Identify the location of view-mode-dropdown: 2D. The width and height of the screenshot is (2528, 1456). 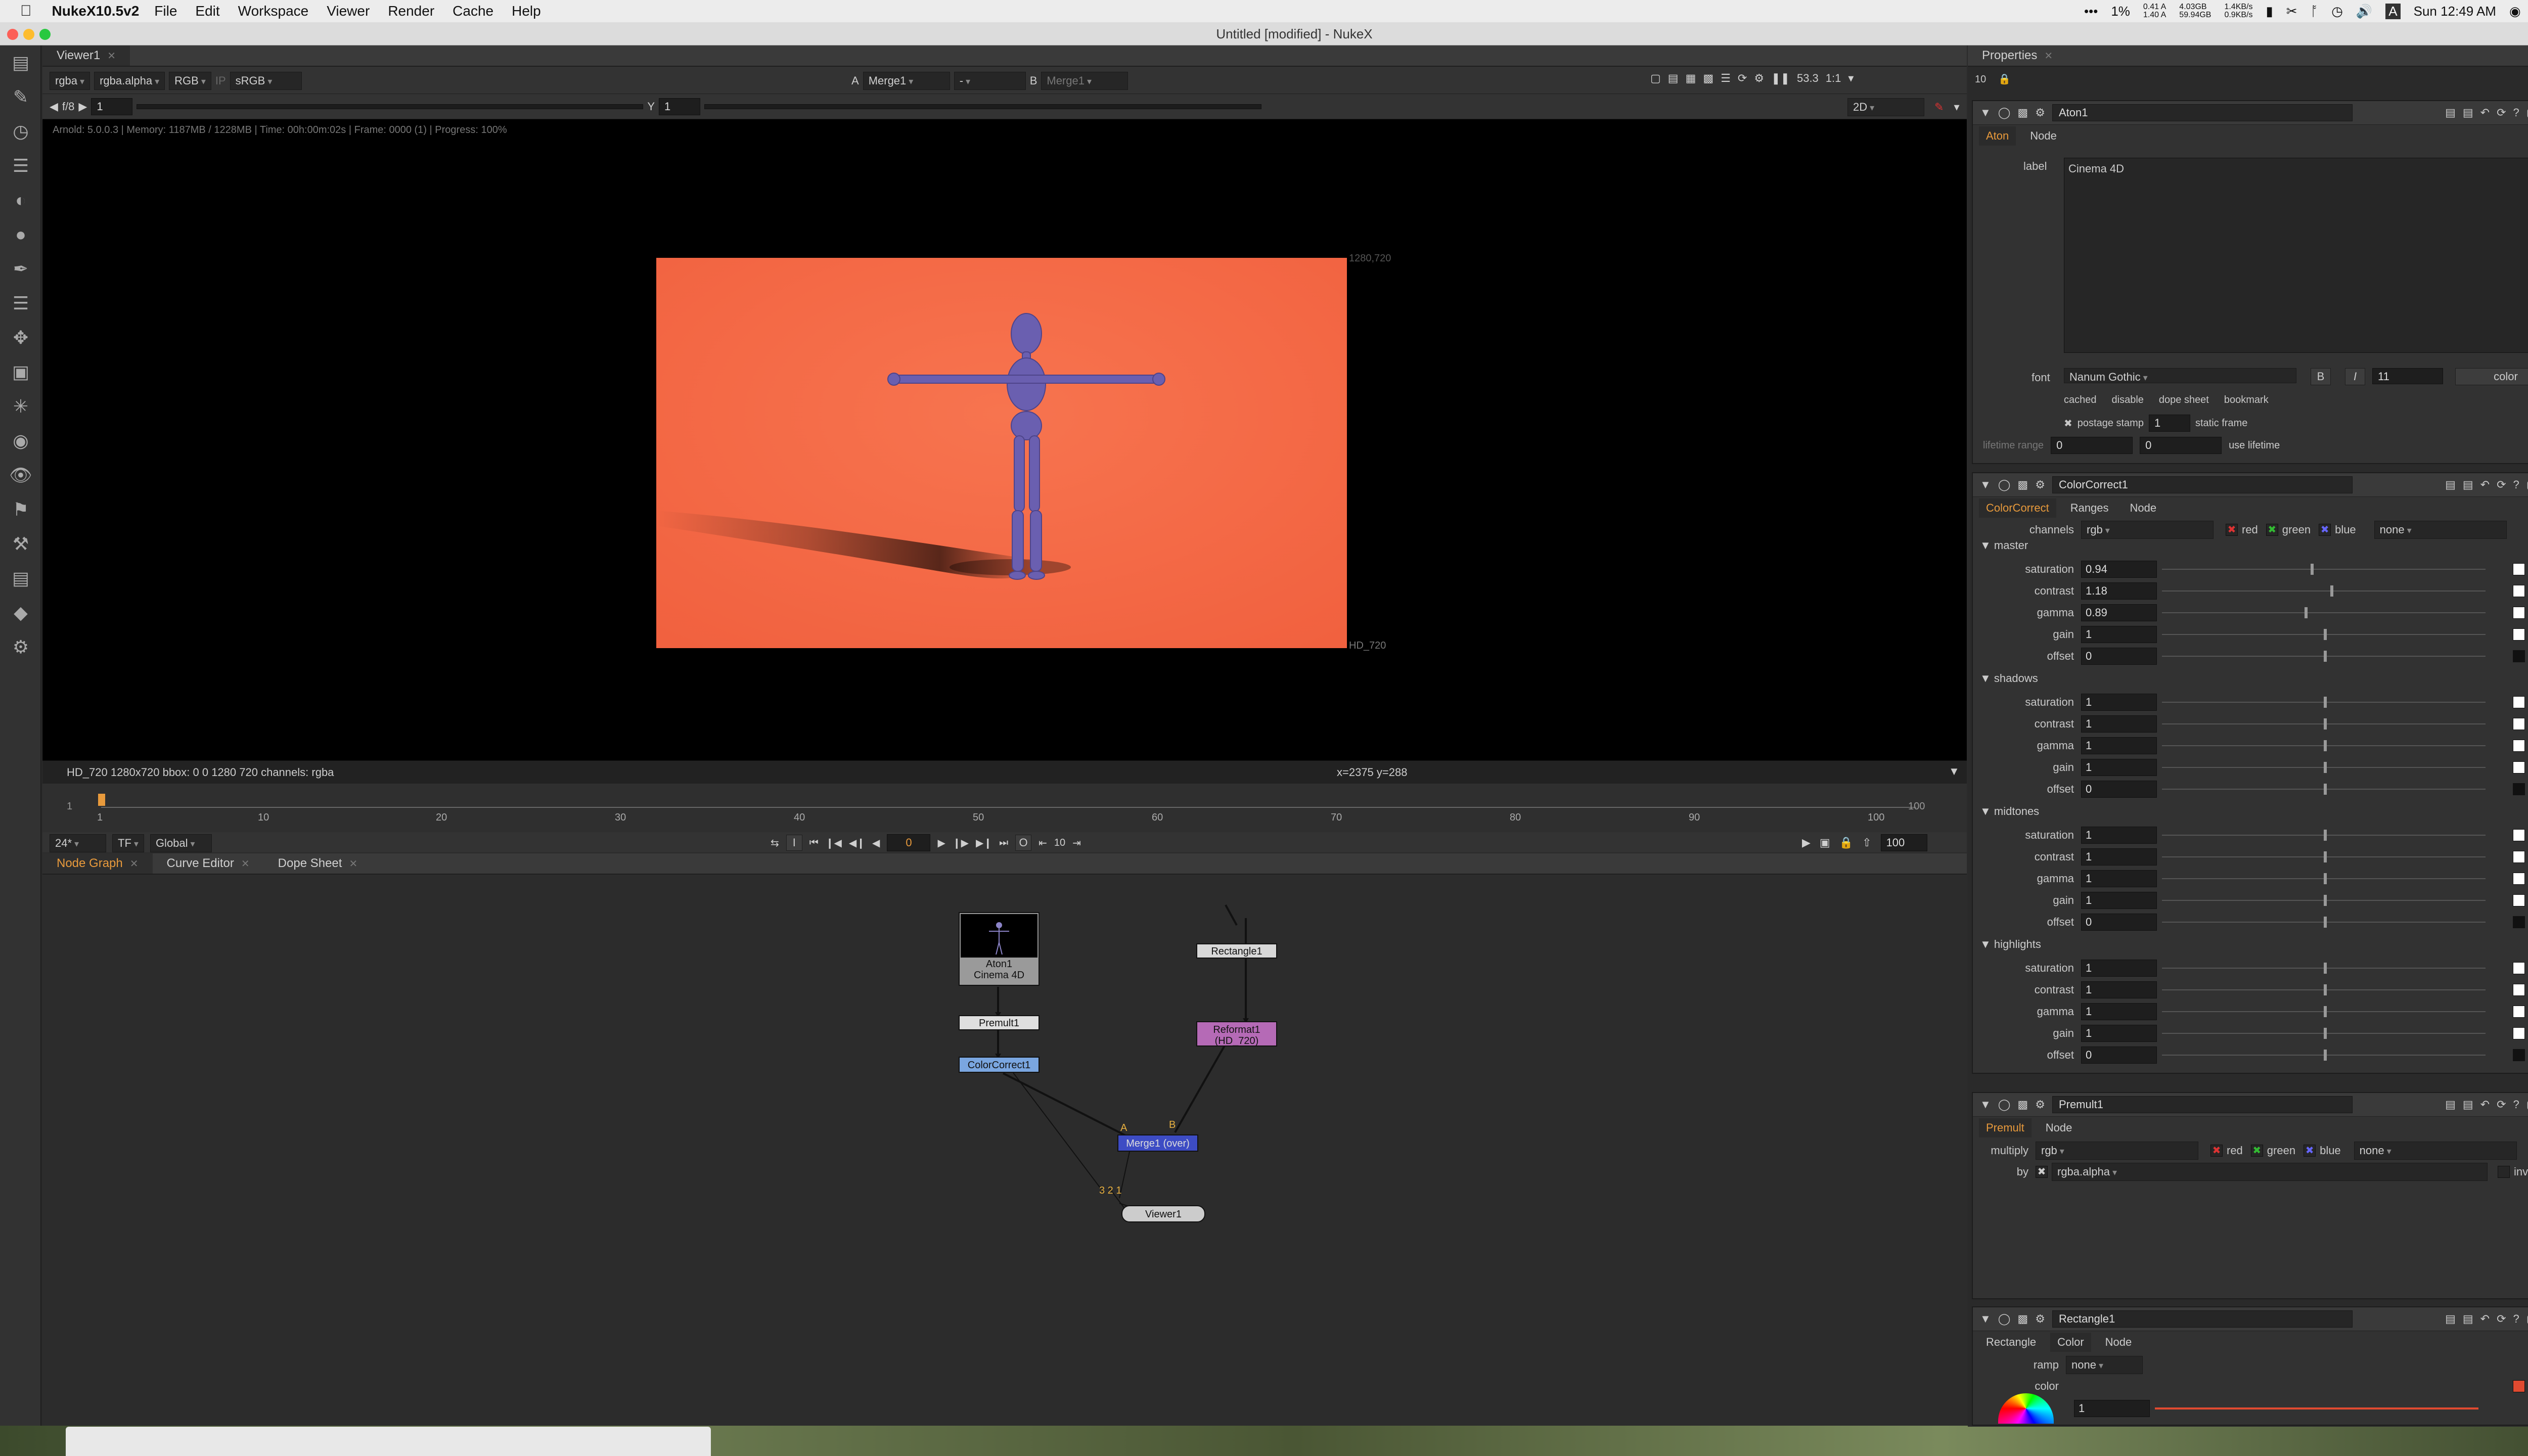
(1886, 107).